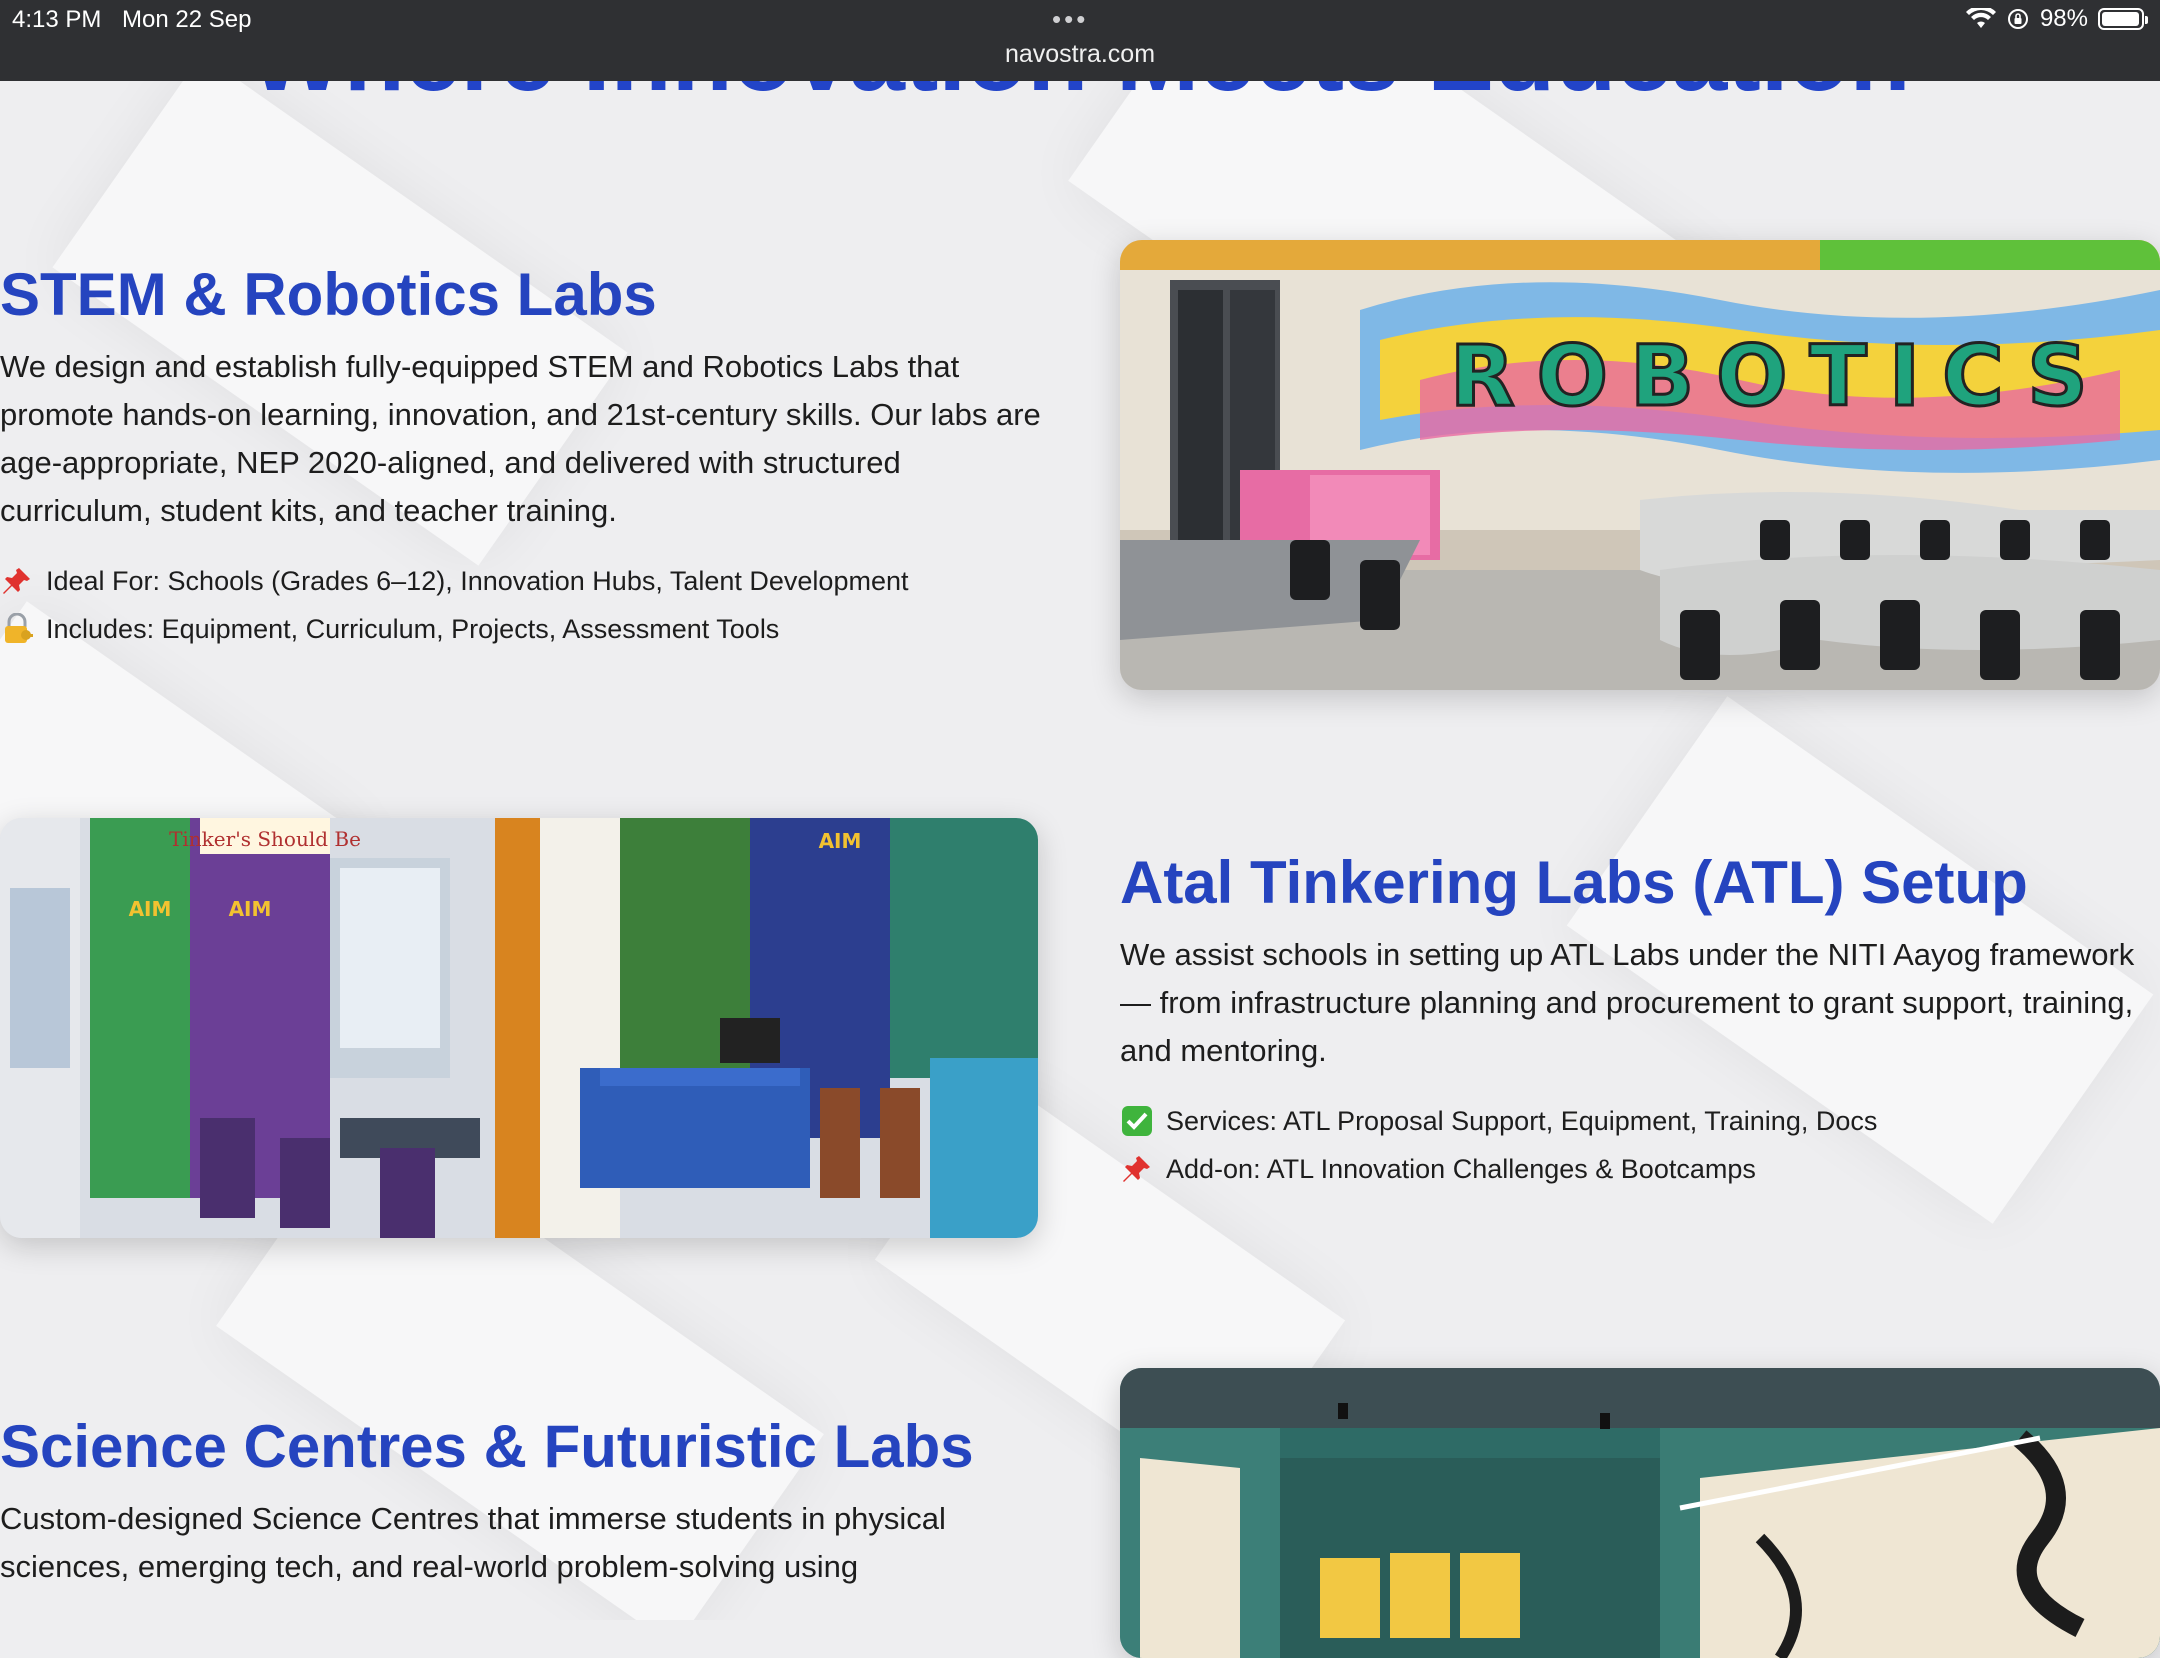 The height and width of the screenshot is (1658, 2160). I want to click on status-icons: 98%, so click(2056, 19).